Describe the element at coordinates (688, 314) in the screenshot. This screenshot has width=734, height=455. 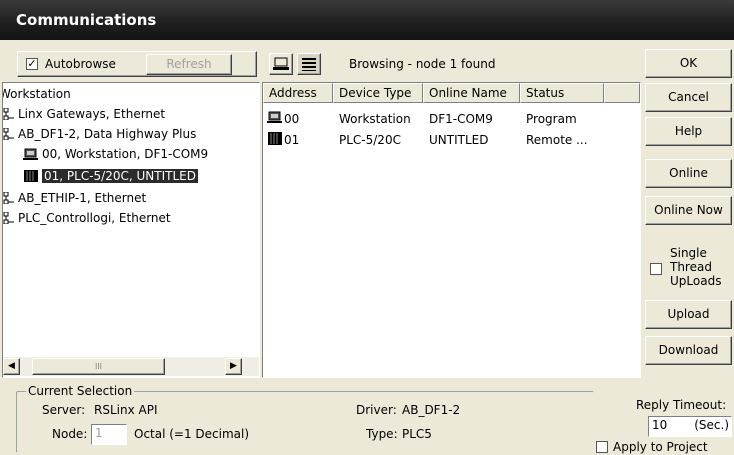
I see `upload-button: Upload` at that location.